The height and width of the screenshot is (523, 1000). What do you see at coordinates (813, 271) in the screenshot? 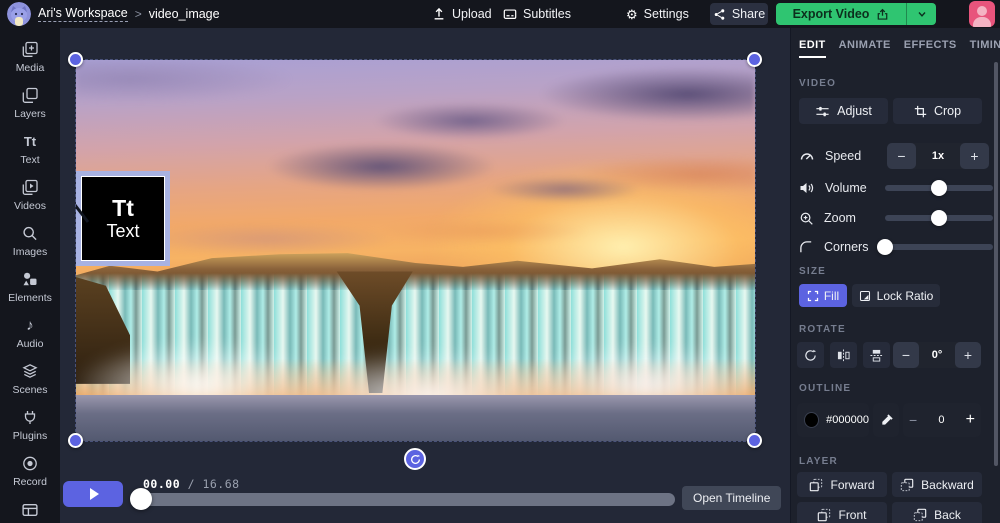
I see `section-size: SIZE` at bounding box center [813, 271].